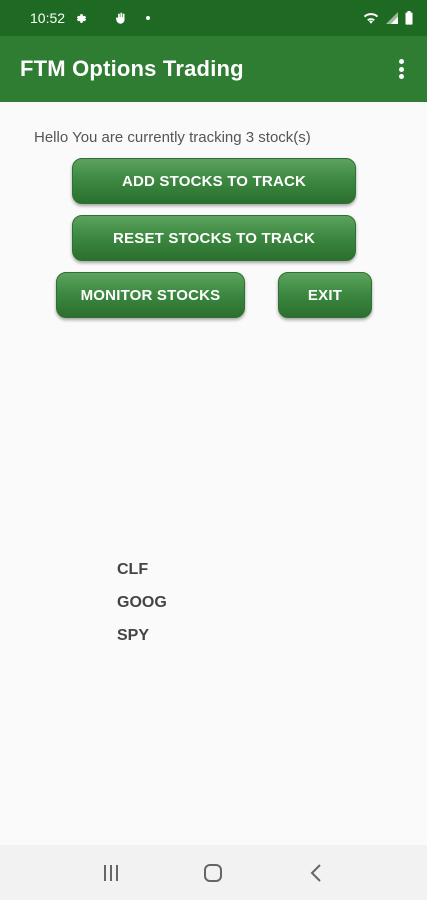 Image resolution: width=427 pixels, height=900 pixels. I want to click on system-nav-bar, so click(213, 872).